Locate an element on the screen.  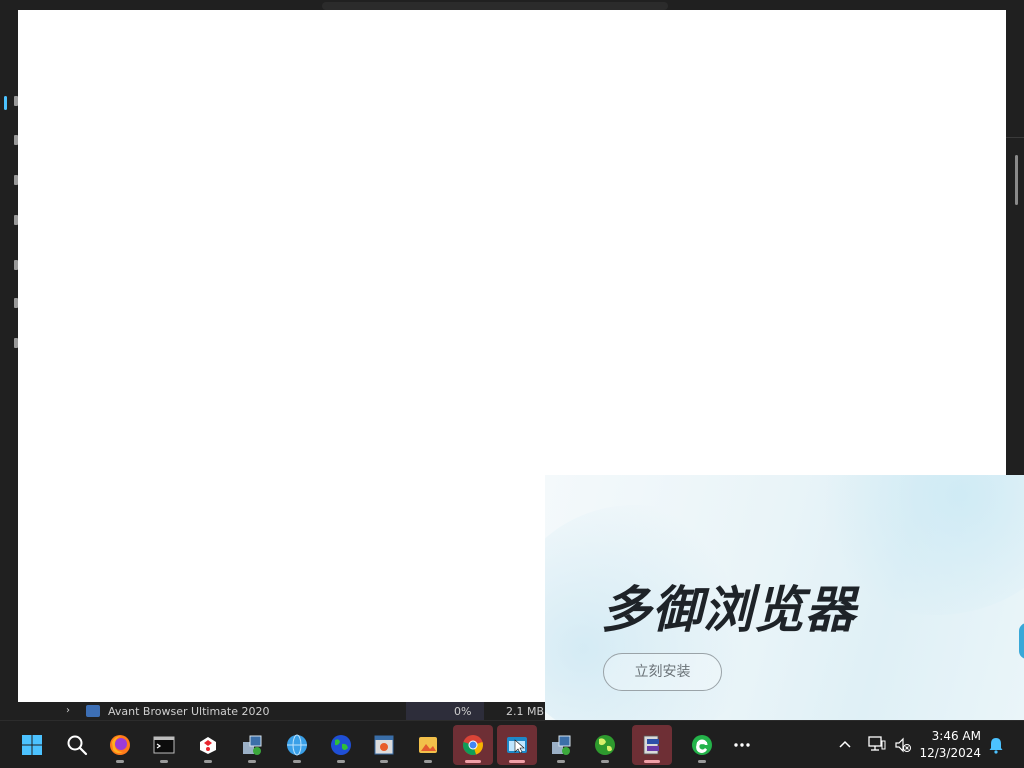
more-apps-button is located at coordinates (742, 745).